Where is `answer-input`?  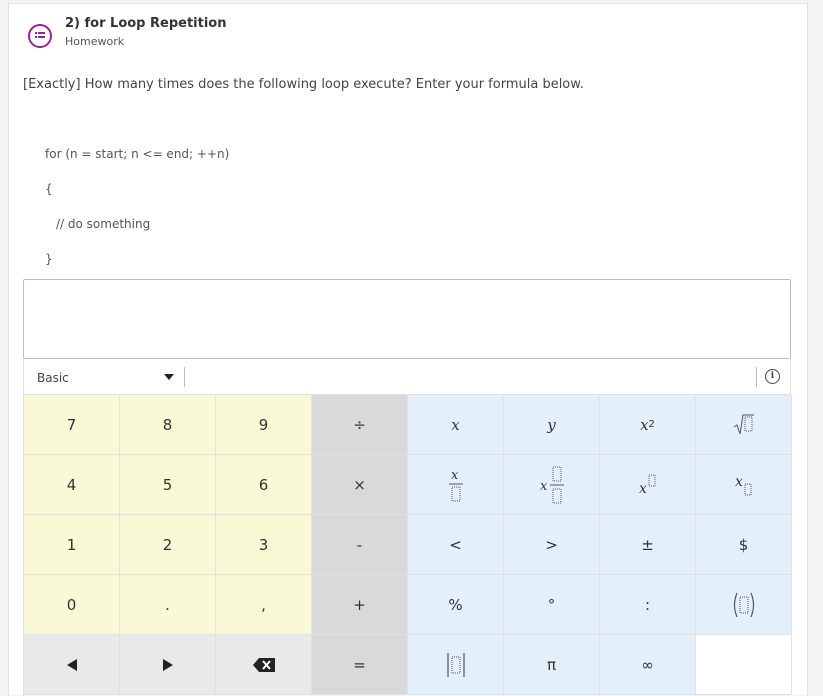 answer-input is located at coordinates (407, 319).